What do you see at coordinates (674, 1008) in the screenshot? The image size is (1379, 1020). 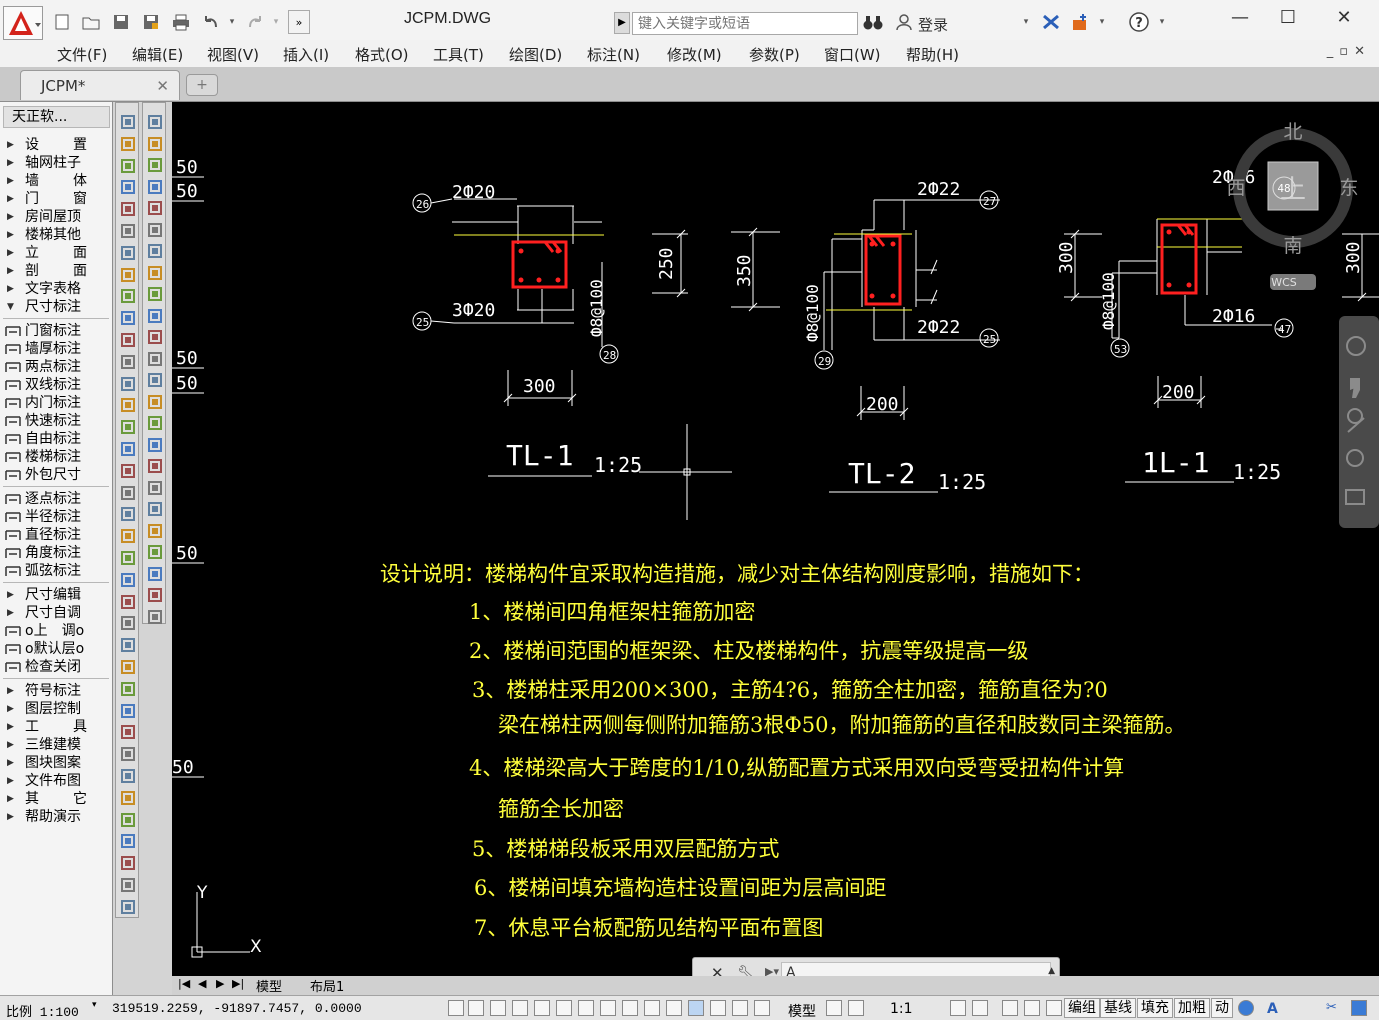 I see `show-lineweight-icon` at bounding box center [674, 1008].